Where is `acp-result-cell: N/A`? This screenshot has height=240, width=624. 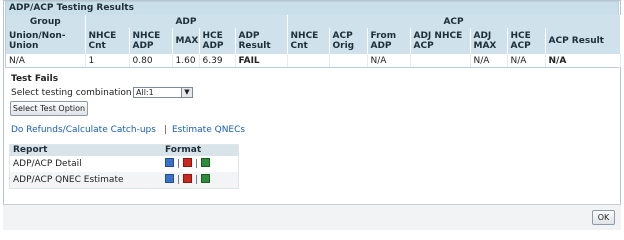 acp-result-cell: N/A is located at coordinates (583, 60).